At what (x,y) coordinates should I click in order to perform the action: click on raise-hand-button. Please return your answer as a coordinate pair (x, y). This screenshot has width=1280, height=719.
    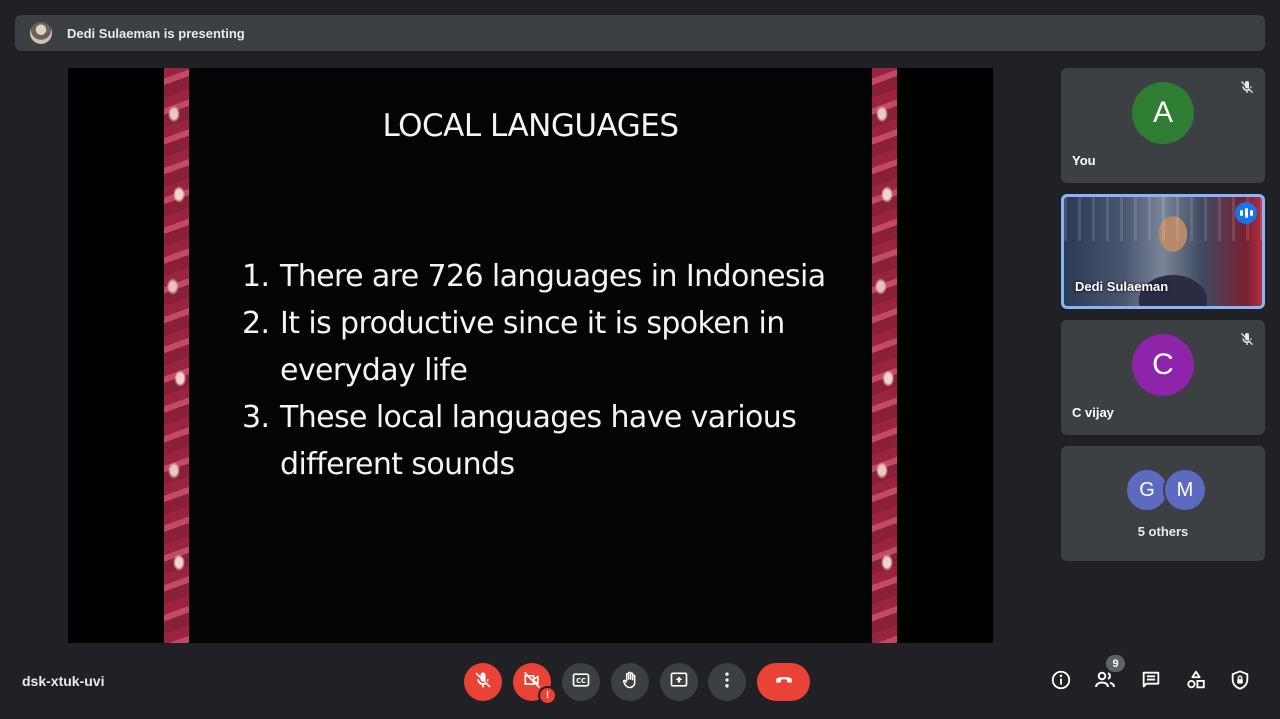
    Looking at the image, I should click on (630, 682).